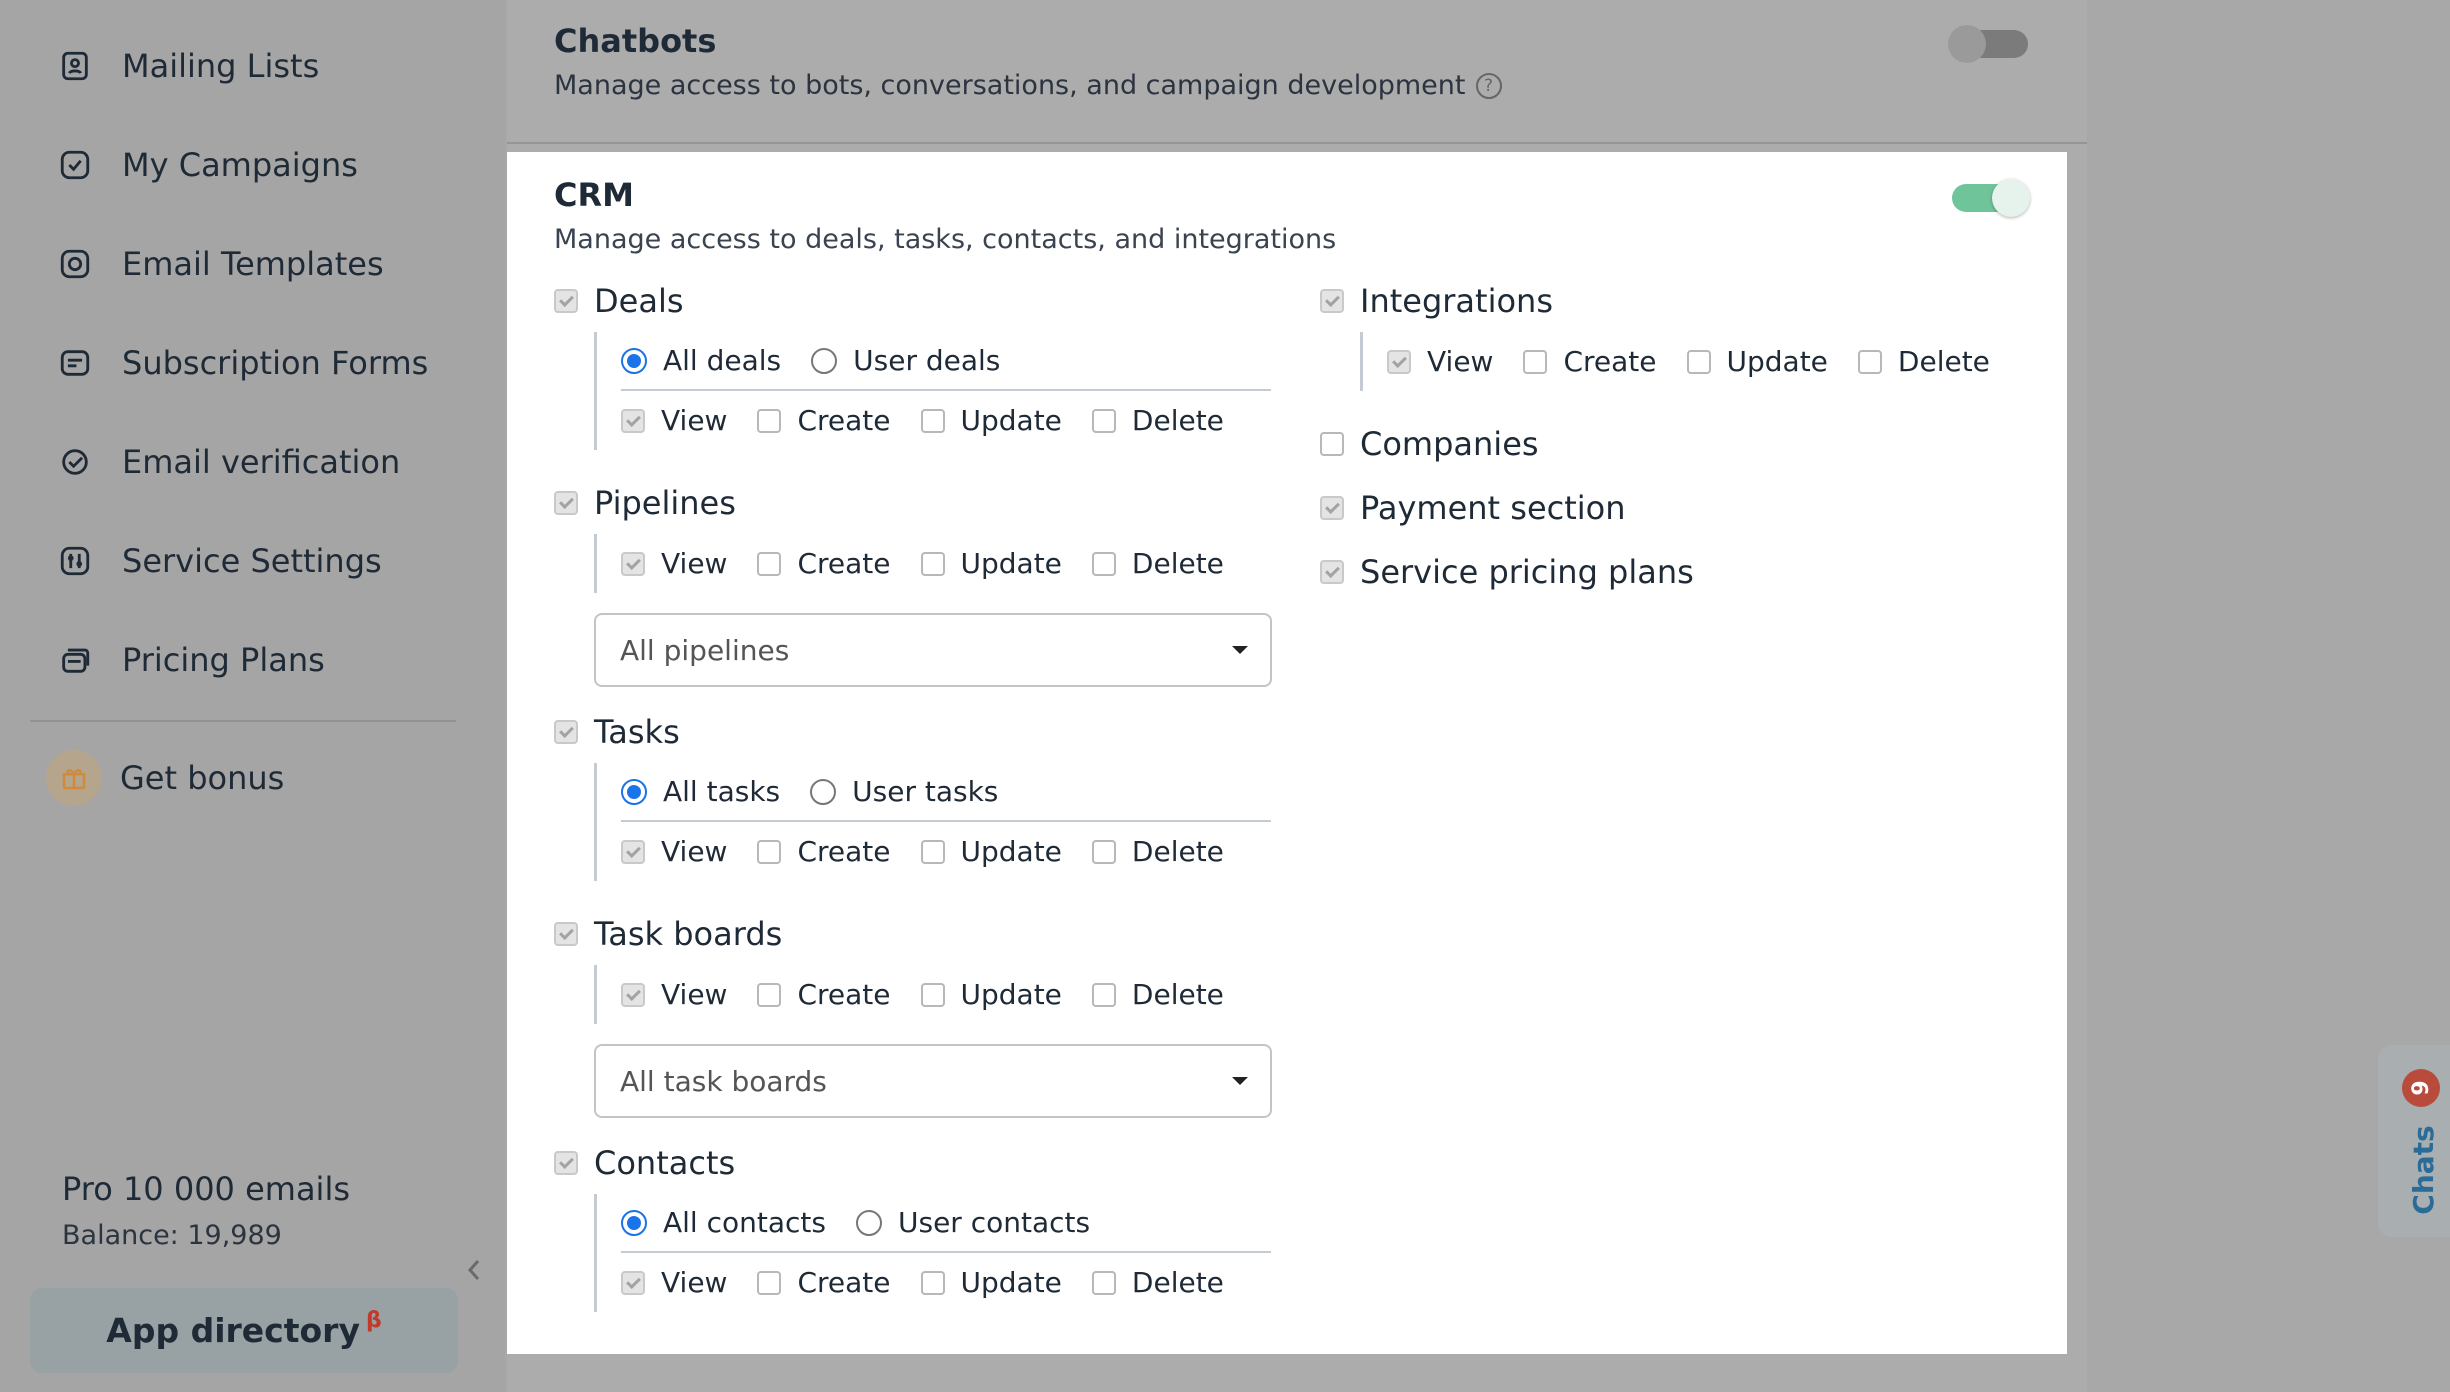 This screenshot has height=1392, width=2450. Describe the element at coordinates (2423, 1170) in the screenshot. I see `chats-label: Chats` at that location.